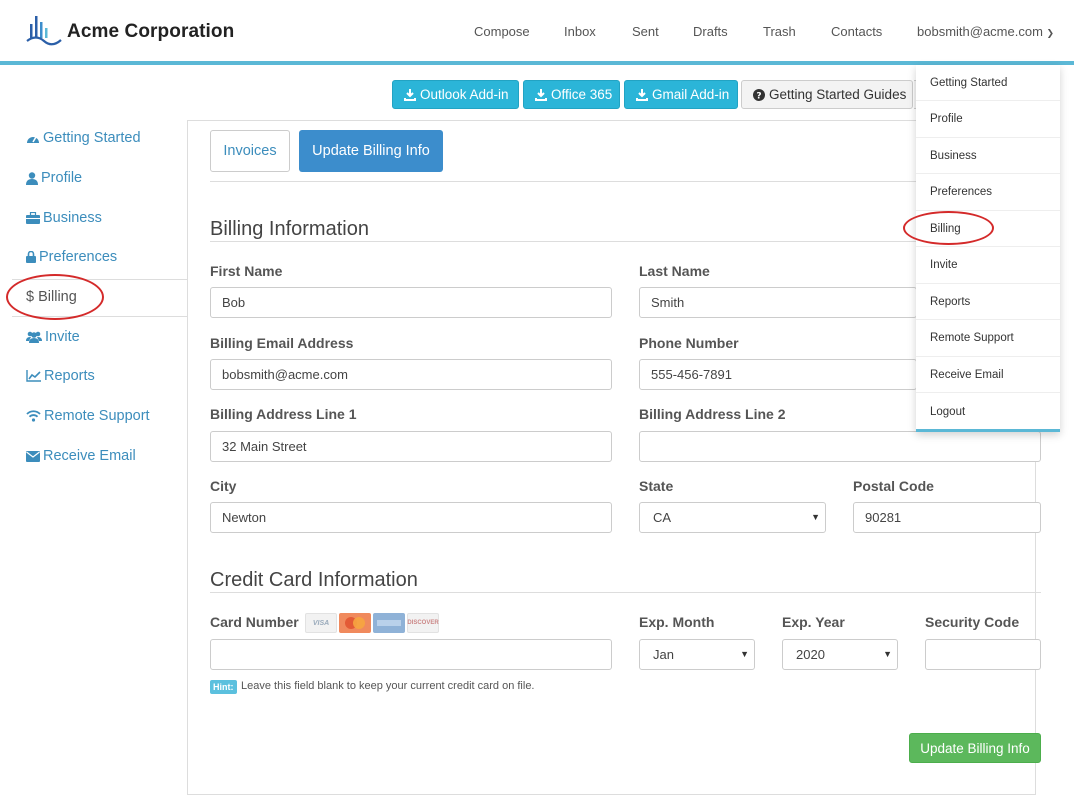 The width and height of the screenshot is (1074, 802). I want to click on user-email: bobsmith@acme.com, so click(980, 31).